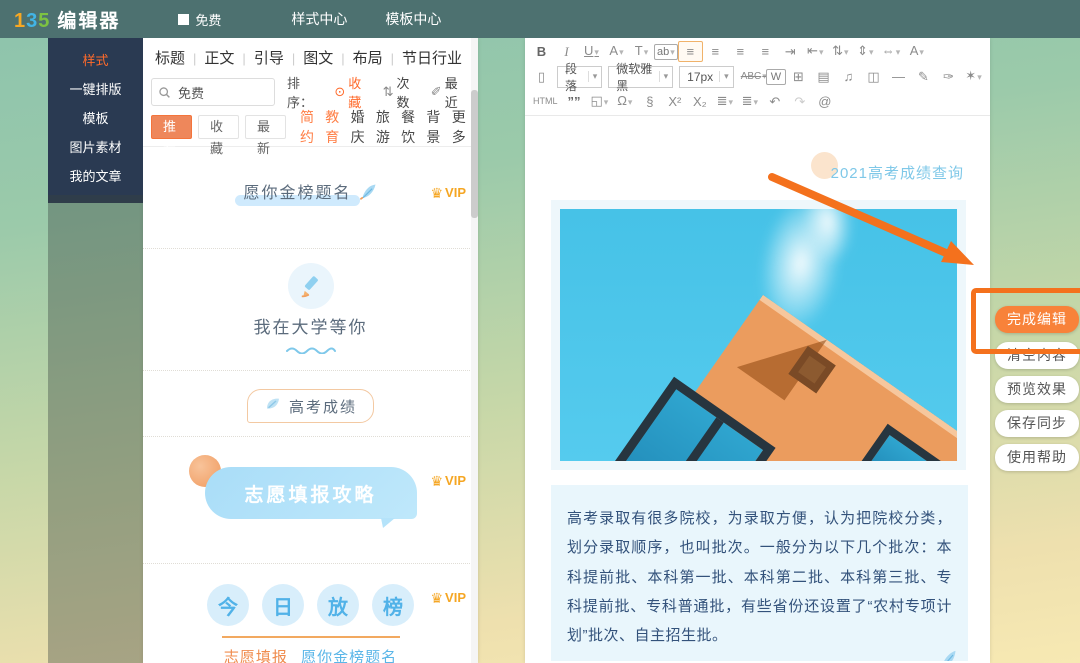  What do you see at coordinates (865, 51) in the screenshot?
I see `paragraph-spacing-icon: ⇕` at bounding box center [865, 51].